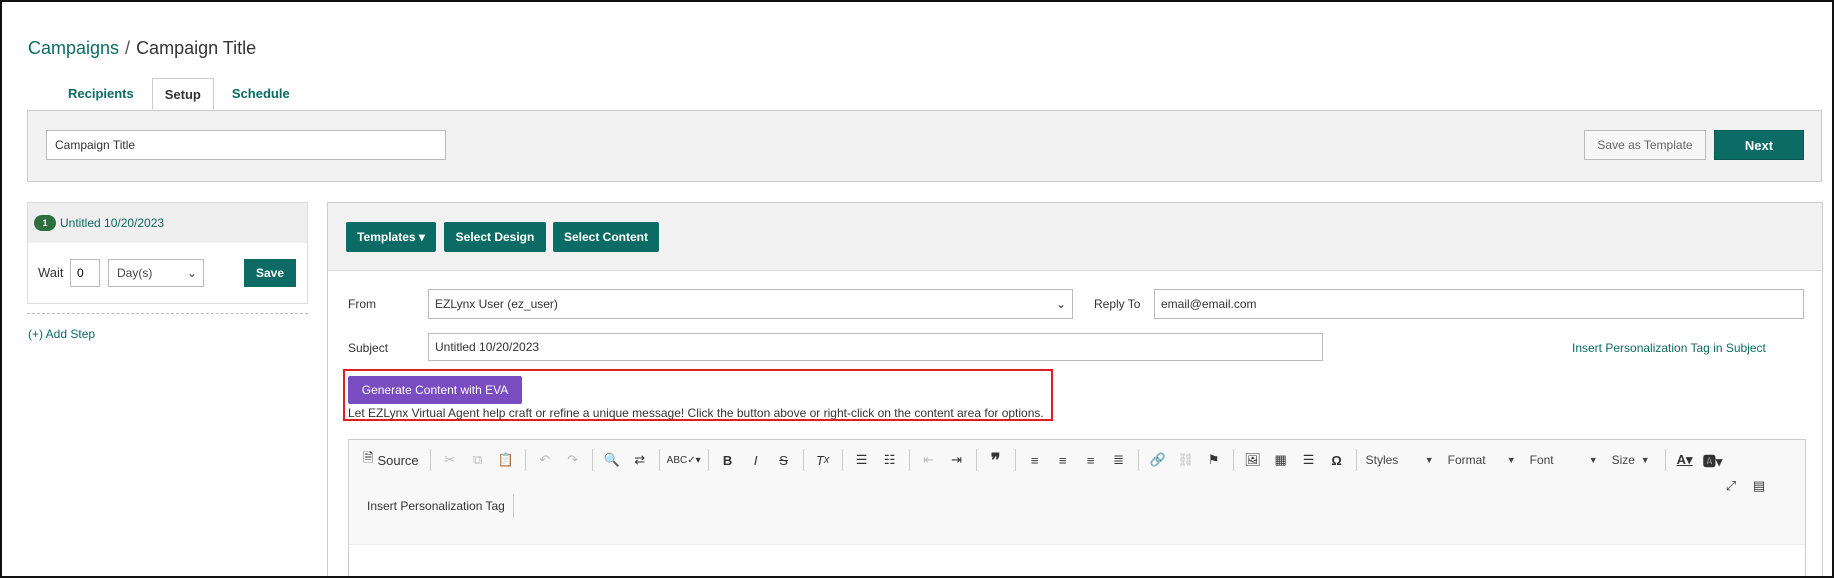 This screenshot has width=1834, height=578. What do you see at coordinates (1253, 460) in the screenshot?
I see `image-icon: 🖼` at bounding box center [1253, 460].